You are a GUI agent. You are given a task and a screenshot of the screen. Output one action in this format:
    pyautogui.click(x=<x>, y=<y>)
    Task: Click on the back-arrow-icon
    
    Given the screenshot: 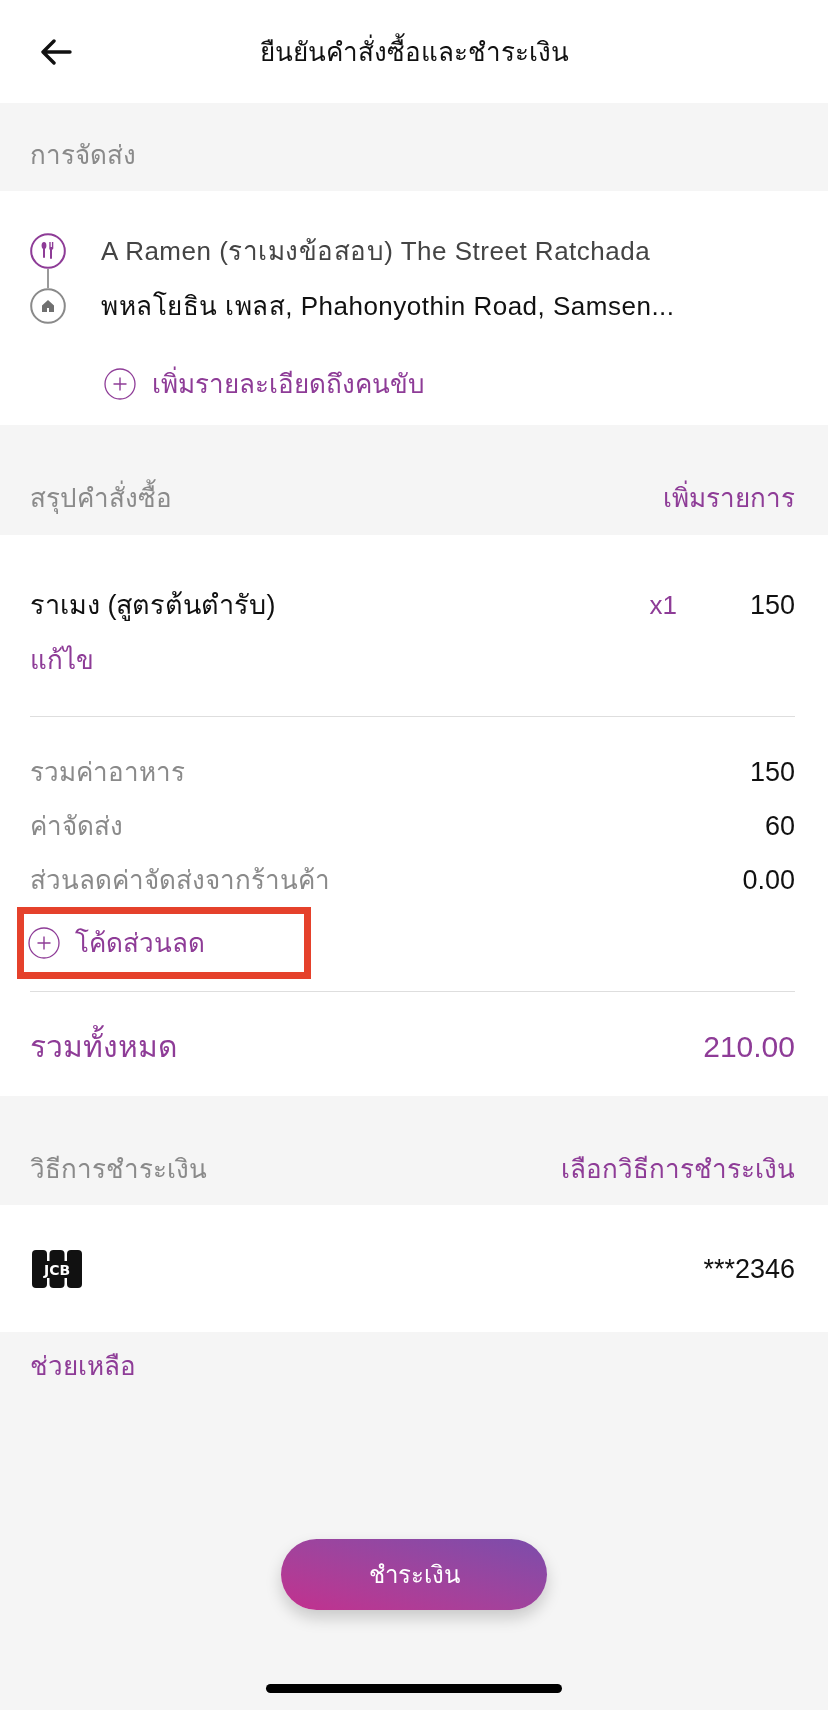 What is the action you would take?
    pyautogui.click(x=56, y=51)
    